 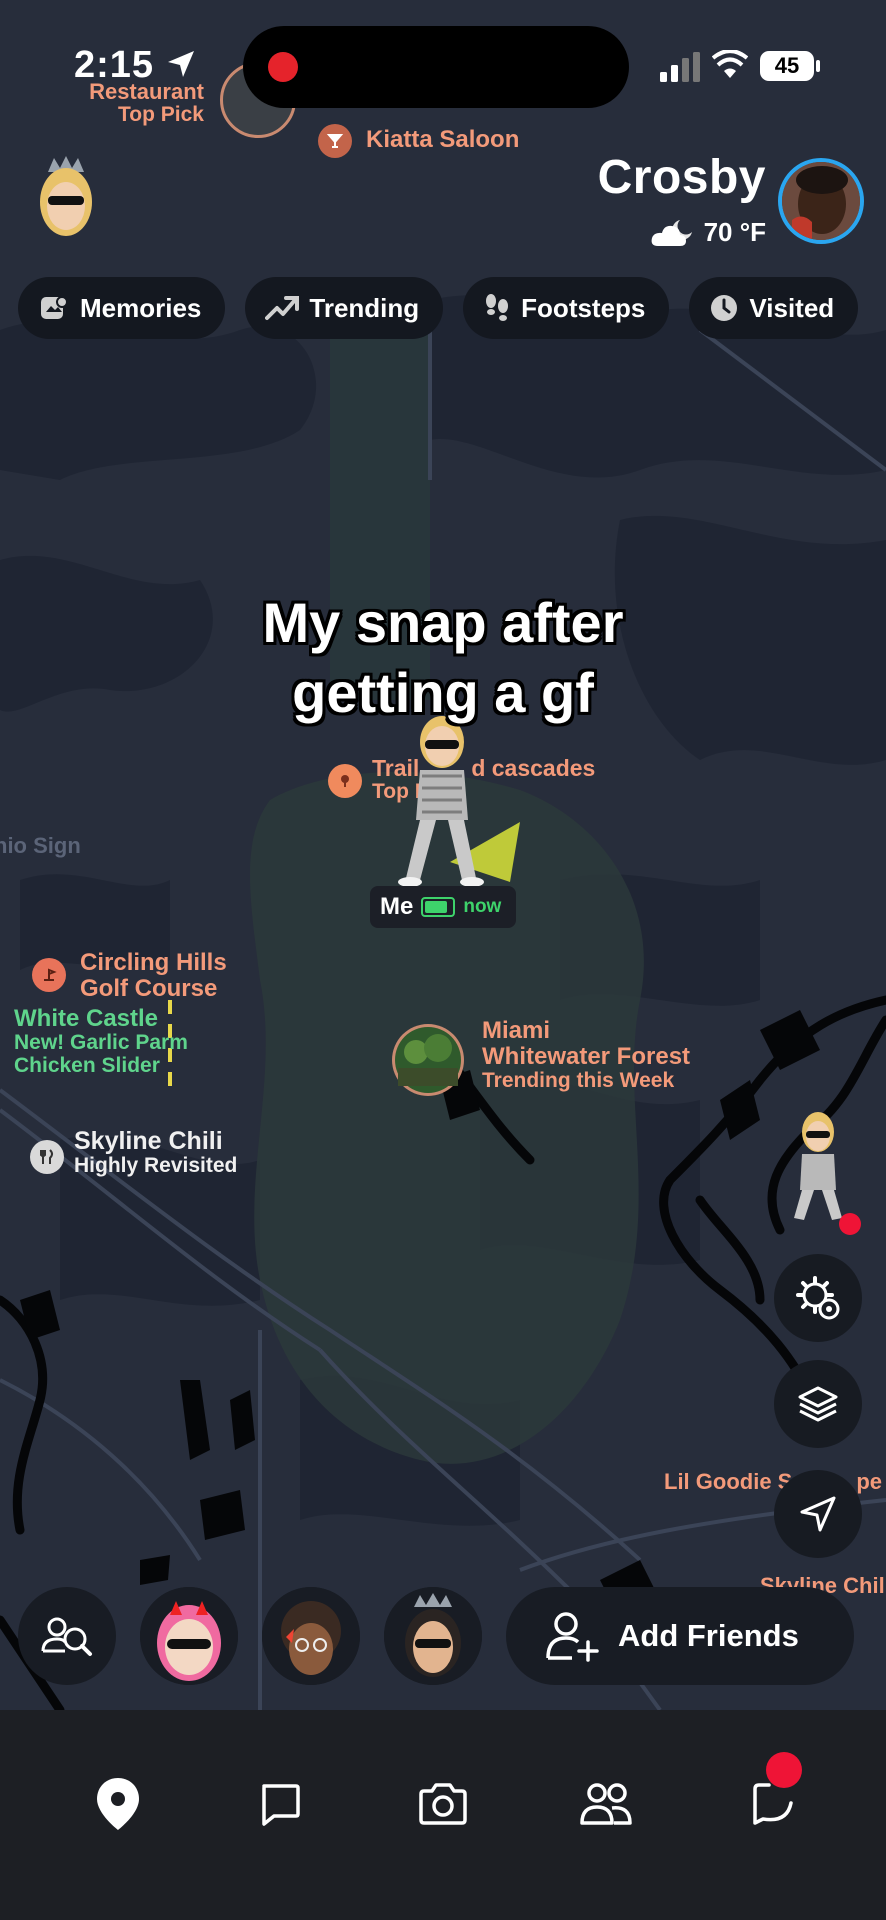 I want to click on footsteps-icon, so click(x=497, y=307).